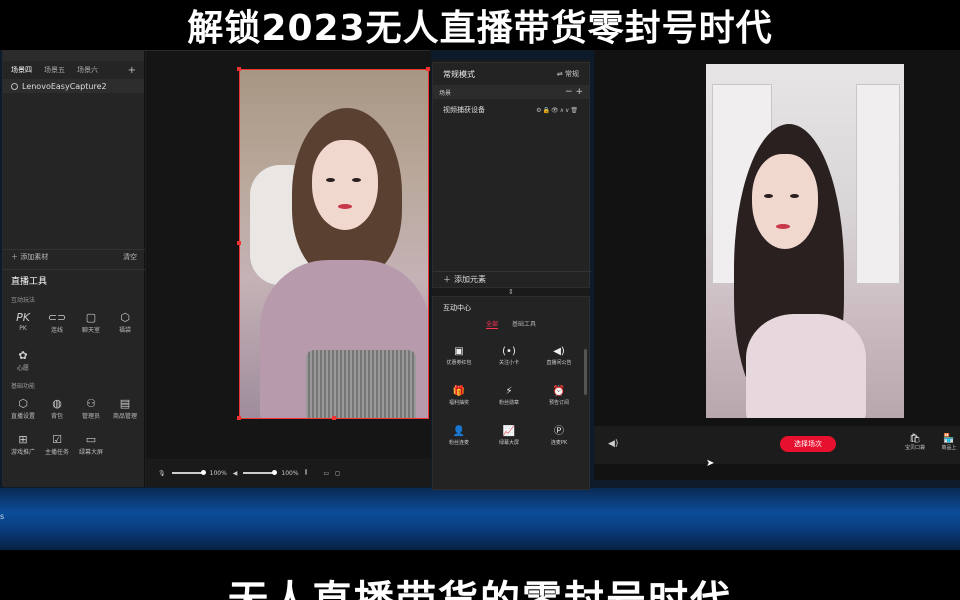 The height and width of the screenshot is (600, 960). Describe the element at coordinates (125, 322) in the screenshot. I see `tool-lucky-bag: ⬡ 福袋` at that location.